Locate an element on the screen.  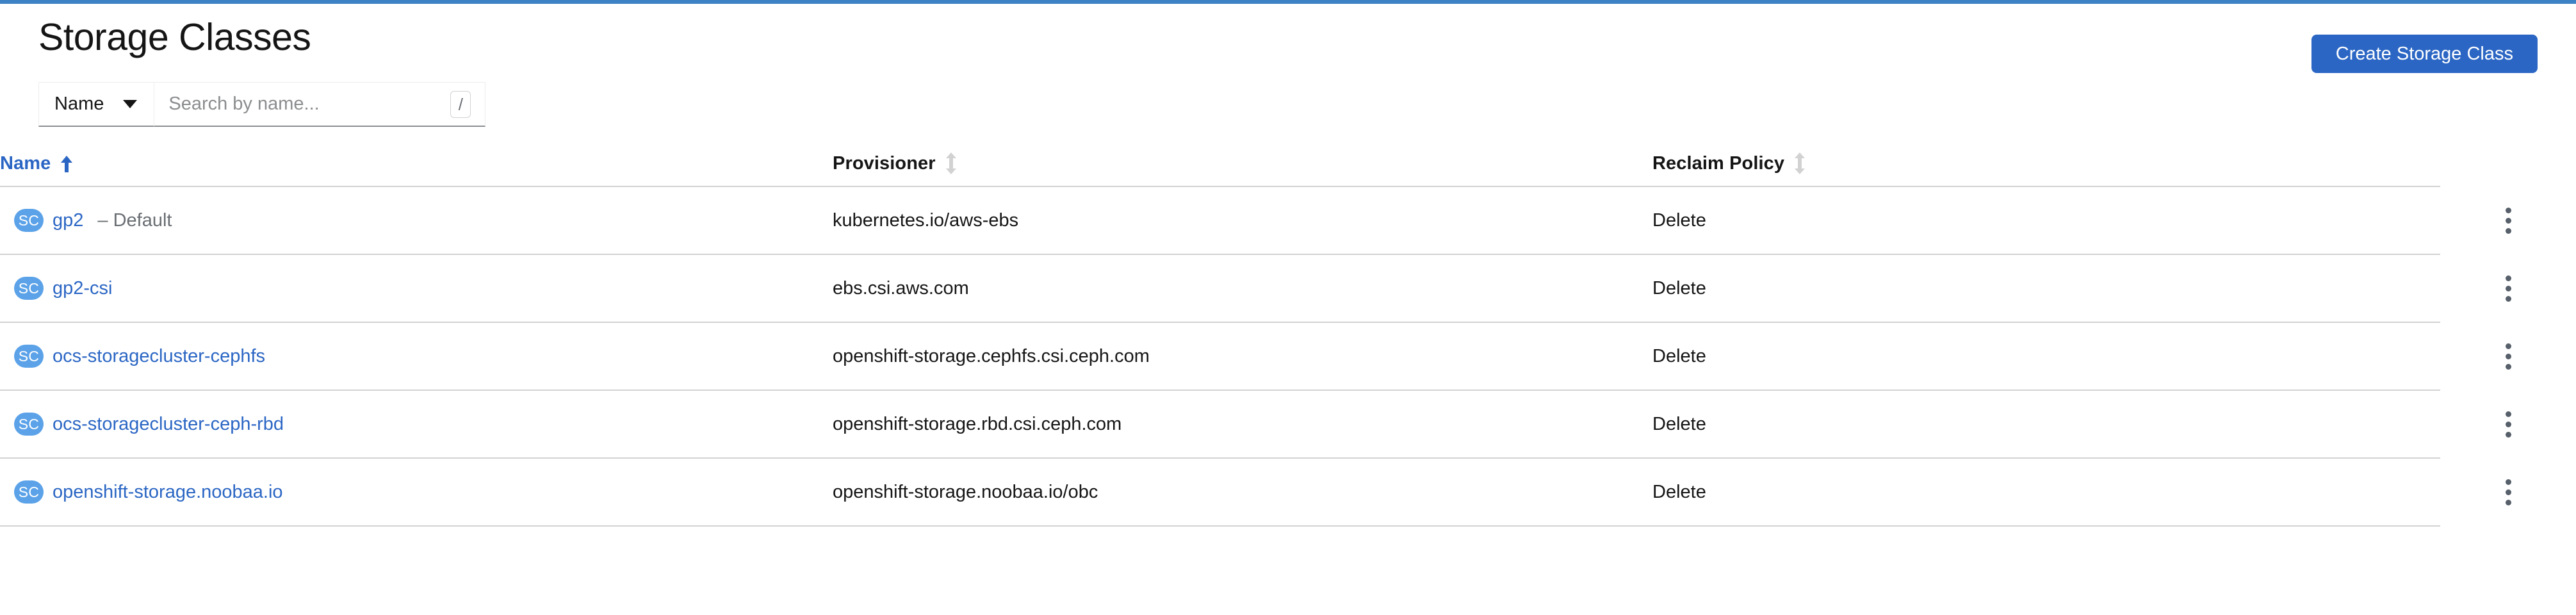
cell-name: SC openshift-storage.noobaa.io is located at coordinates (416, 492).